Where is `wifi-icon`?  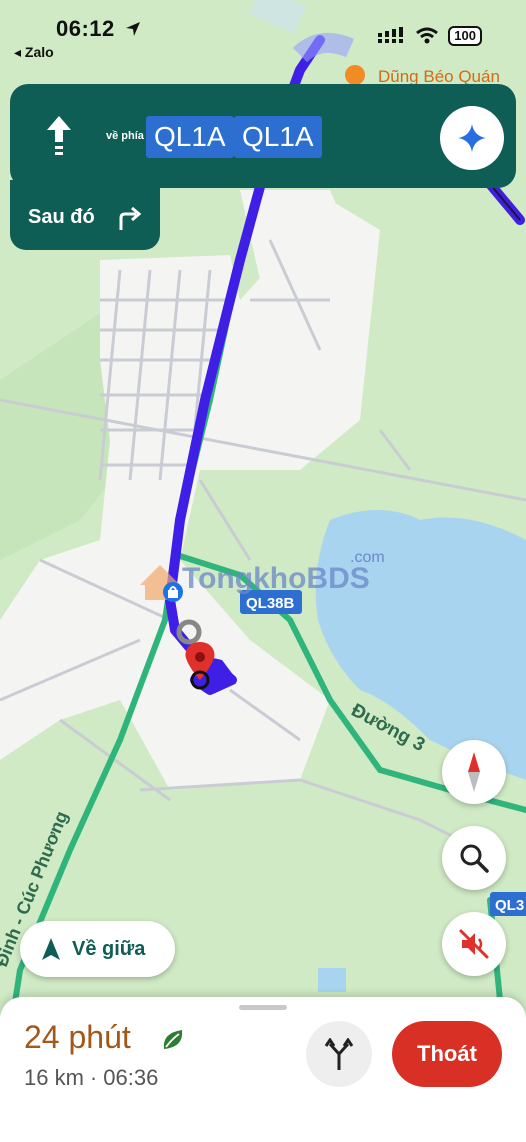 wifi-icon is located at coordinates (427, 35).